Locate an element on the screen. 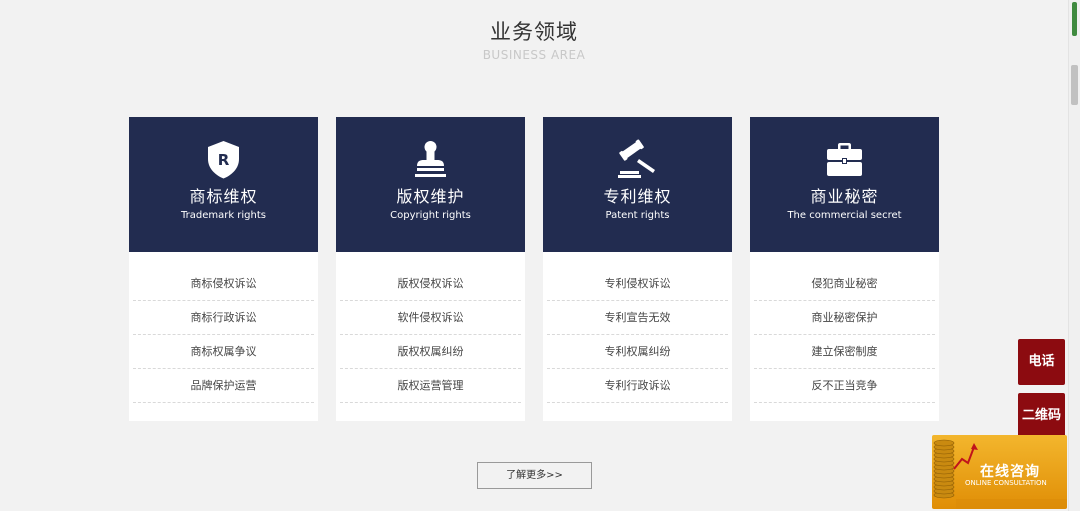 This screenshot has height=511, width=1080. card-item-list: 商标侵权诉讼 商标行政诉讼 商标权属争议 品牌保护运营 is located at coordinates (223, 335).